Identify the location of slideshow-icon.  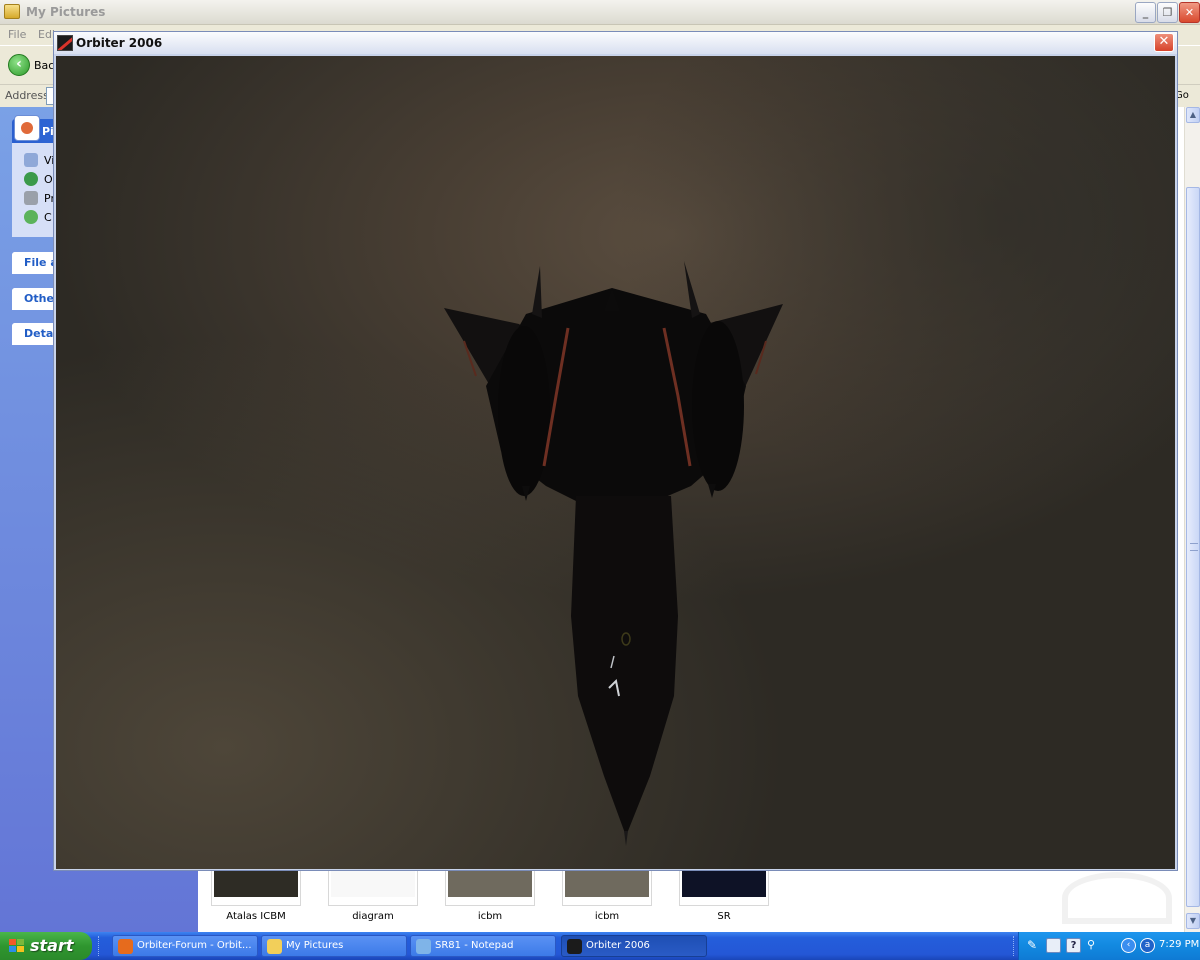
(31, 160).